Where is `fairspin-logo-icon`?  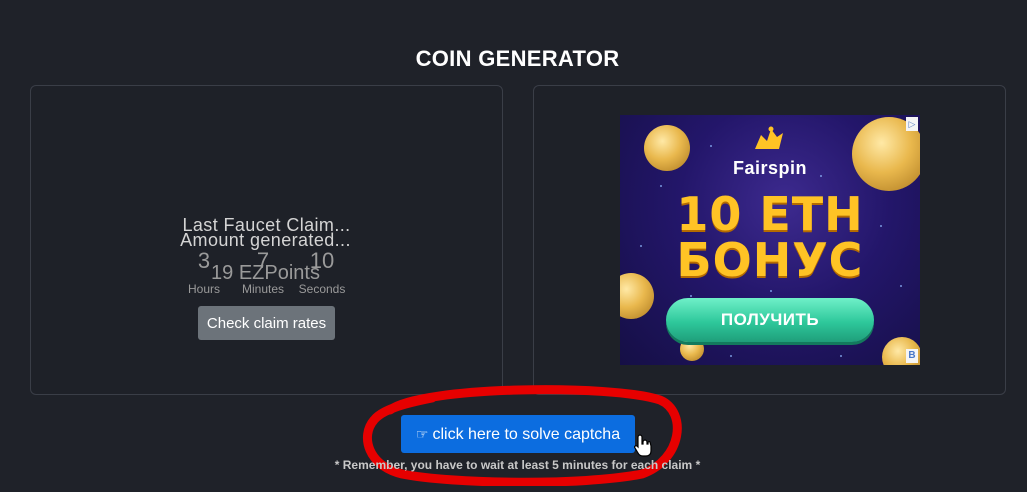
fairspin-logo-icon is located at coordinates (769, 137).